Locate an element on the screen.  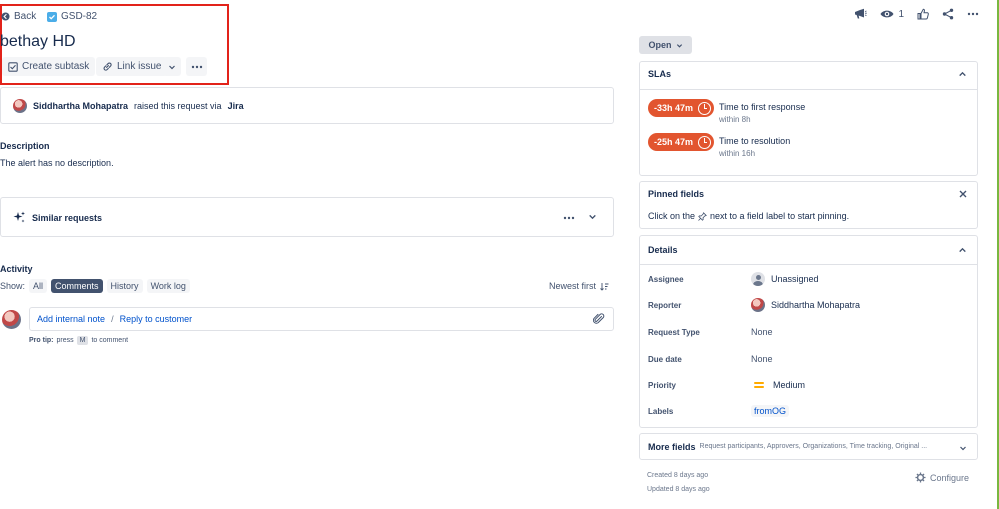
status-dropdown: Open is located at coordinates (665, 45).